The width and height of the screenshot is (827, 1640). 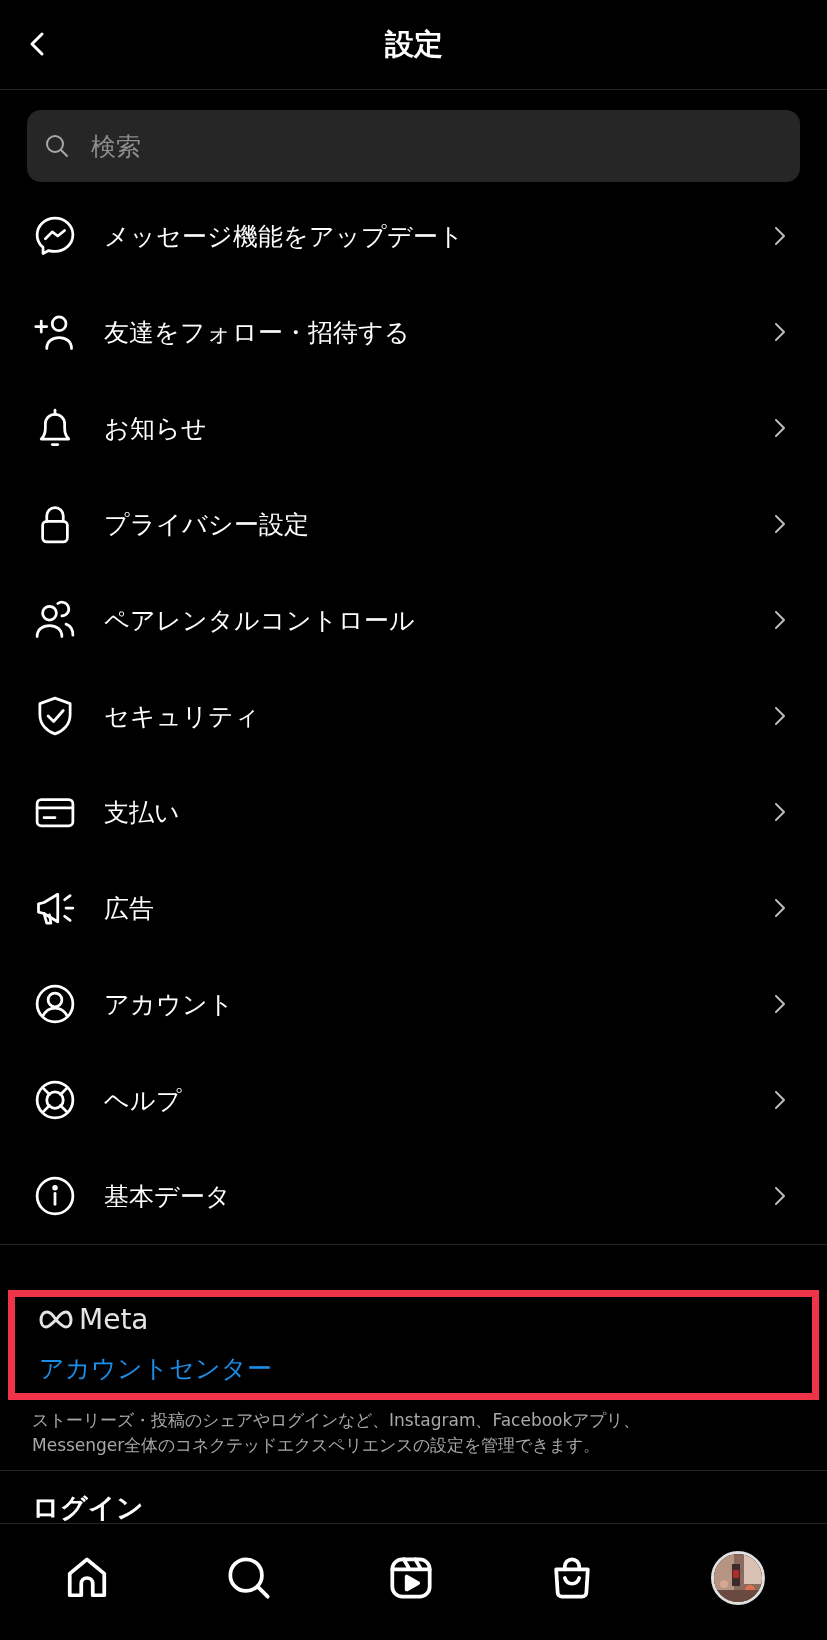 What do you see at coordinates (413, 44) in the screenshot?
I see `page-title: 設定` at bounding box center [413, 44].